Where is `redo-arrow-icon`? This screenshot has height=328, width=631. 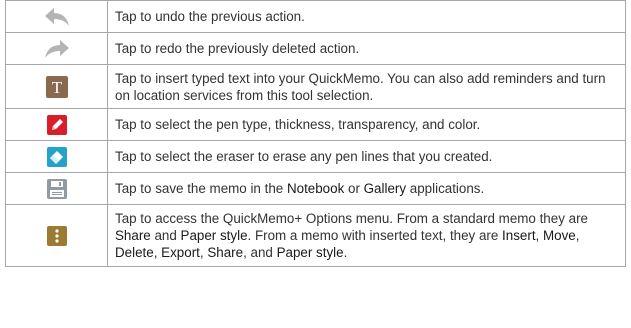 redo-arrow-icon is located at coordinates (57, 49).